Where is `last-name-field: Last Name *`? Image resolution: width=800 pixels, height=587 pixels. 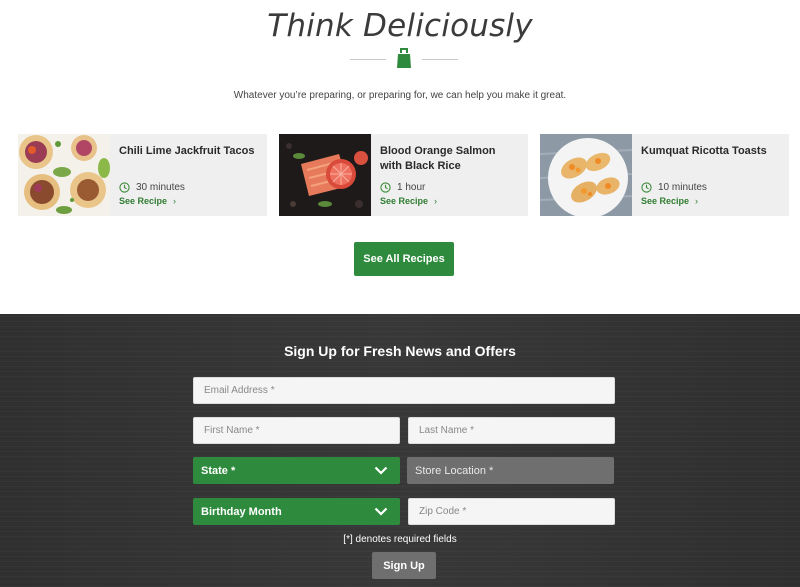 last-name-field: Last Name * is located at coordinates (511, 430).